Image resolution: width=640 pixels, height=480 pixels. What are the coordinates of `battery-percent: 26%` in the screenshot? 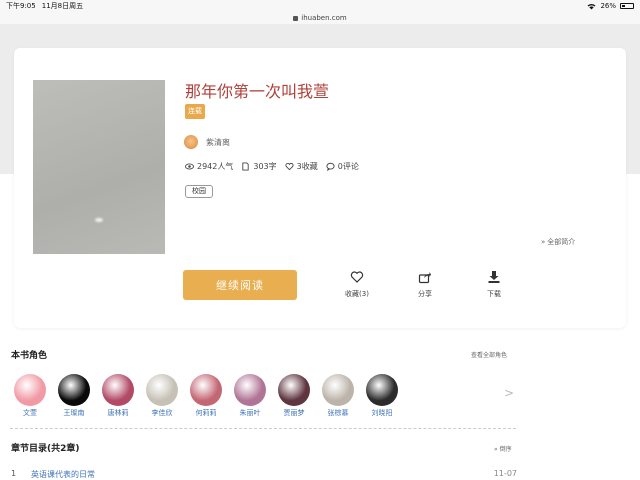 It's located at (608, 6).